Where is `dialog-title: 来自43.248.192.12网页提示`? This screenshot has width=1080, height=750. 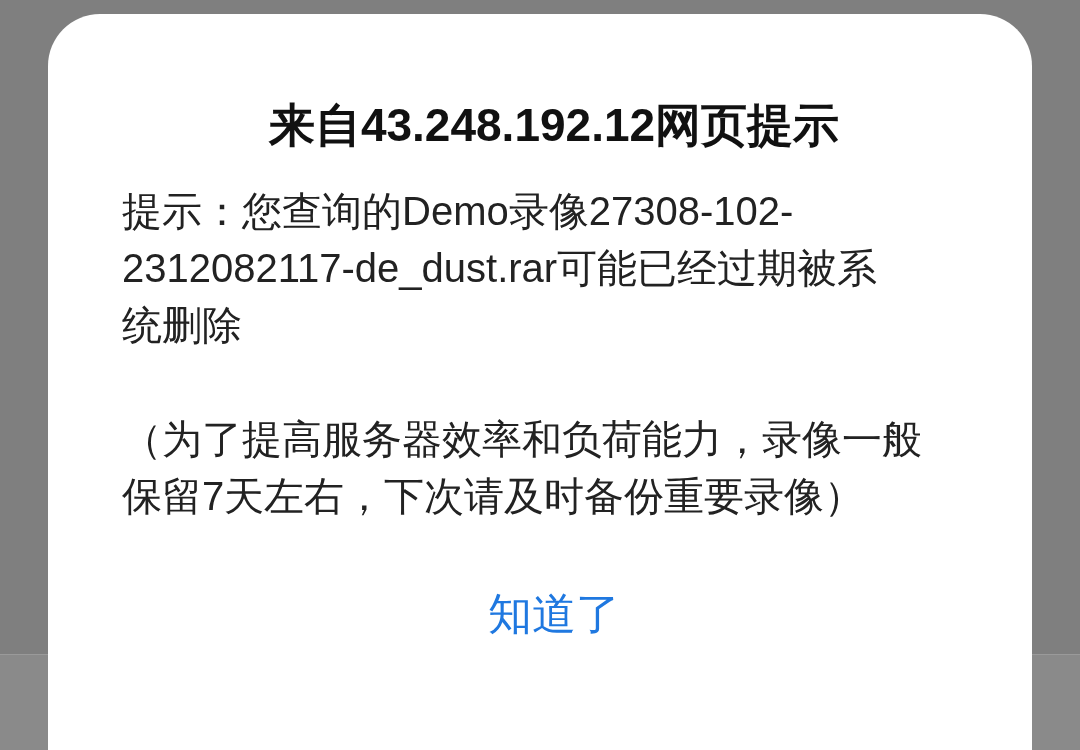
dialog-title: 来自43.248.192.12网页提示 is located at coordinates (554, 125).